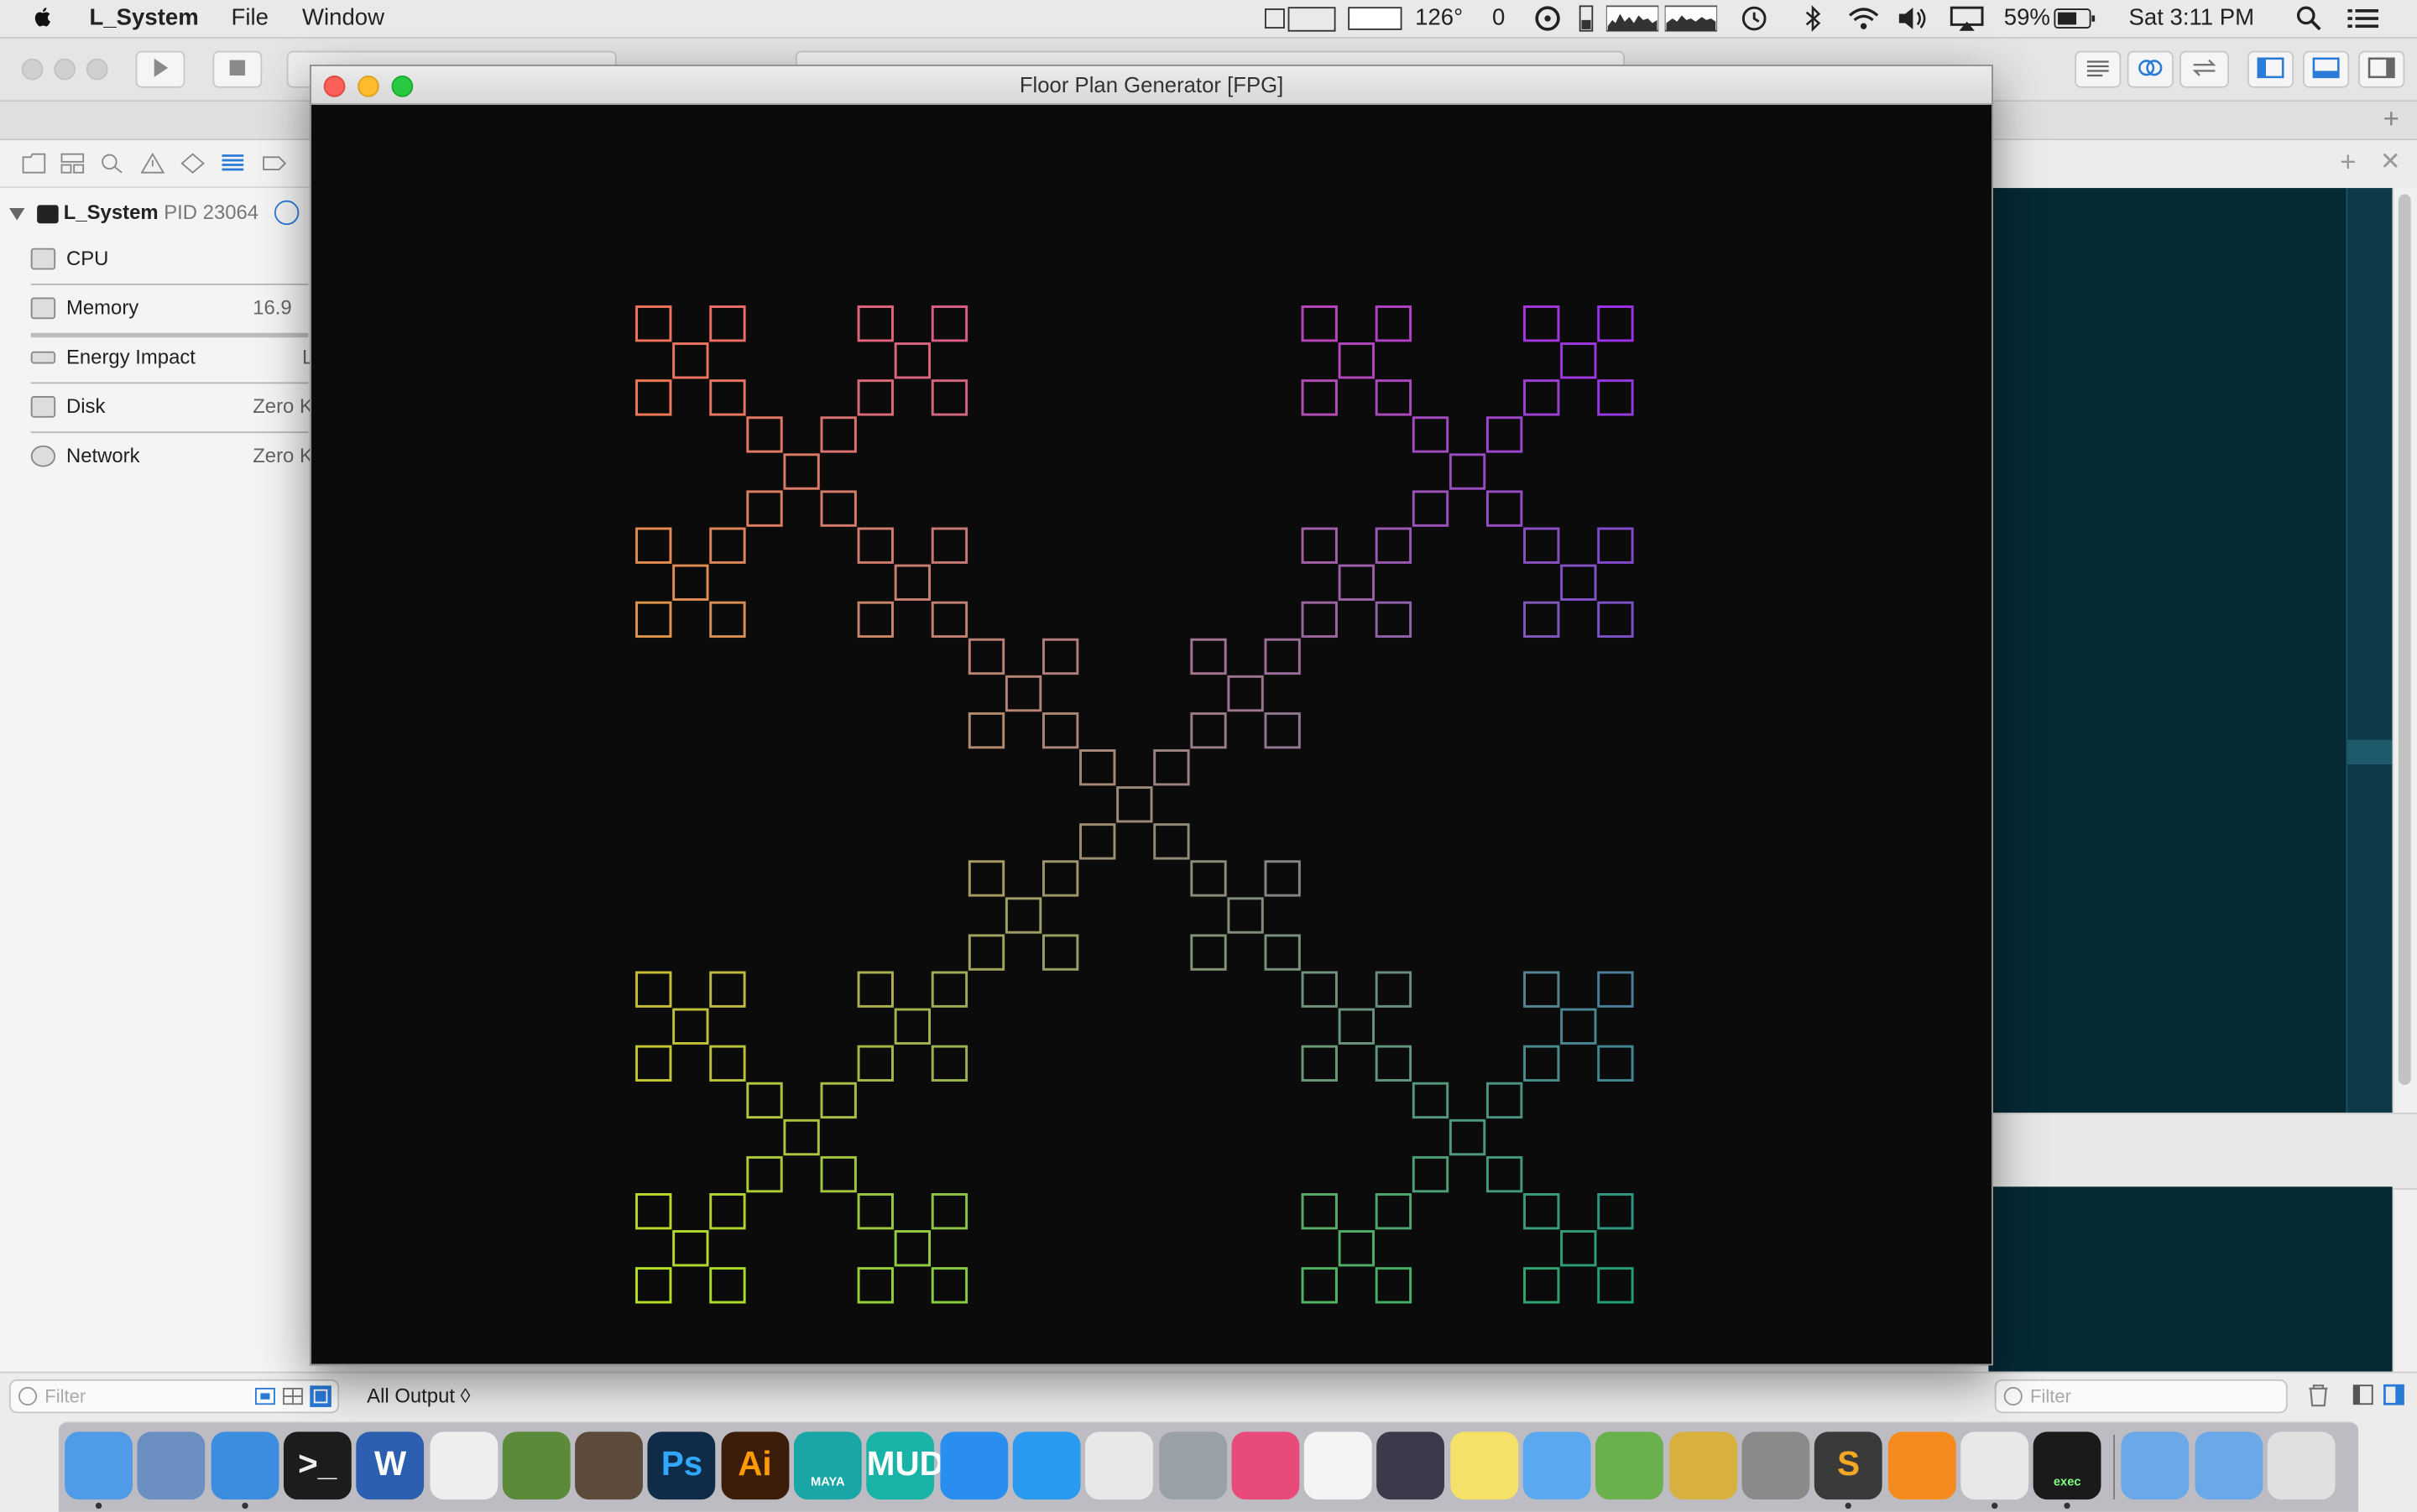  What do you see at coordinates (1863, 22) in the screenshot?
I see `wifi-icon` at bounding box center [1863, 22].